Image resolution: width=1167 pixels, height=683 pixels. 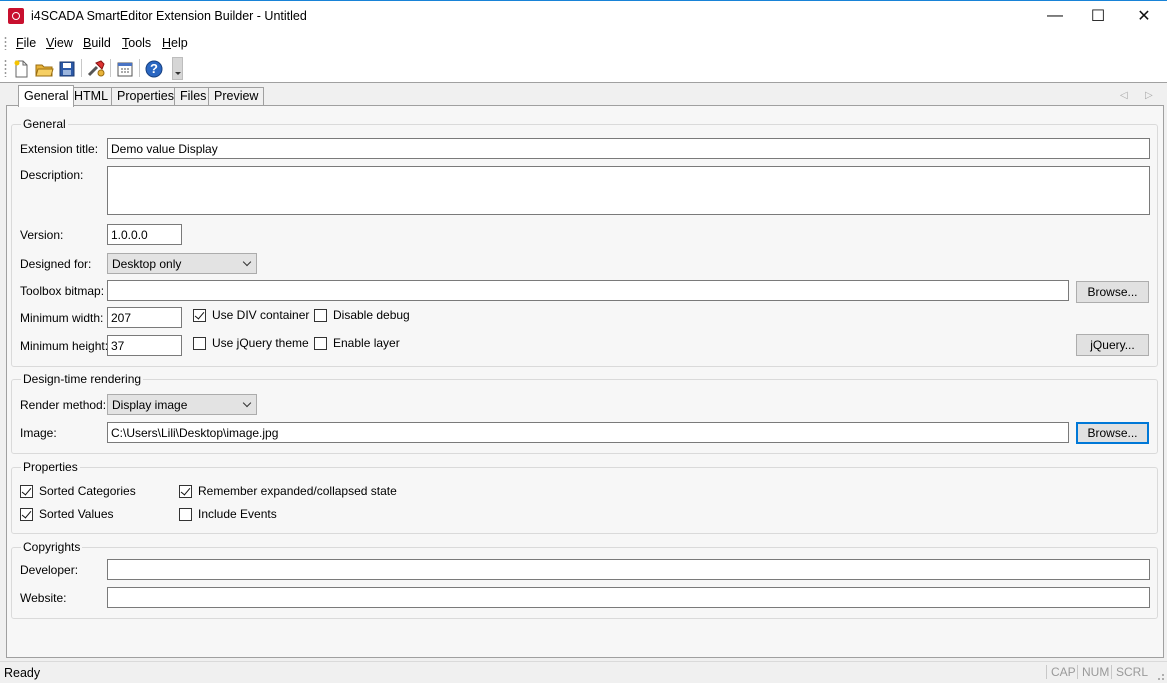 I want to click on resize-grip-icon, so click(x=1160, y=676).